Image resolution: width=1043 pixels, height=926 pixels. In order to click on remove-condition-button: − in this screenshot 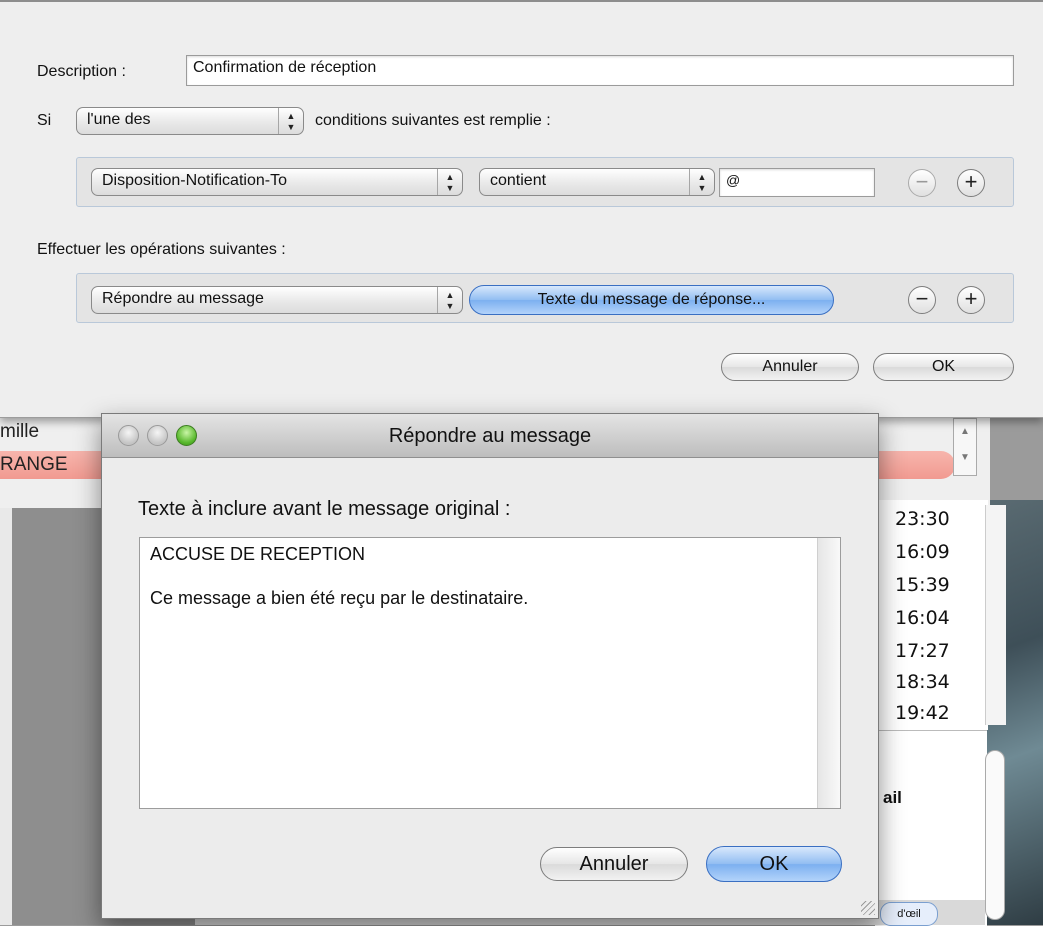, I will do `click(922, 183)`.